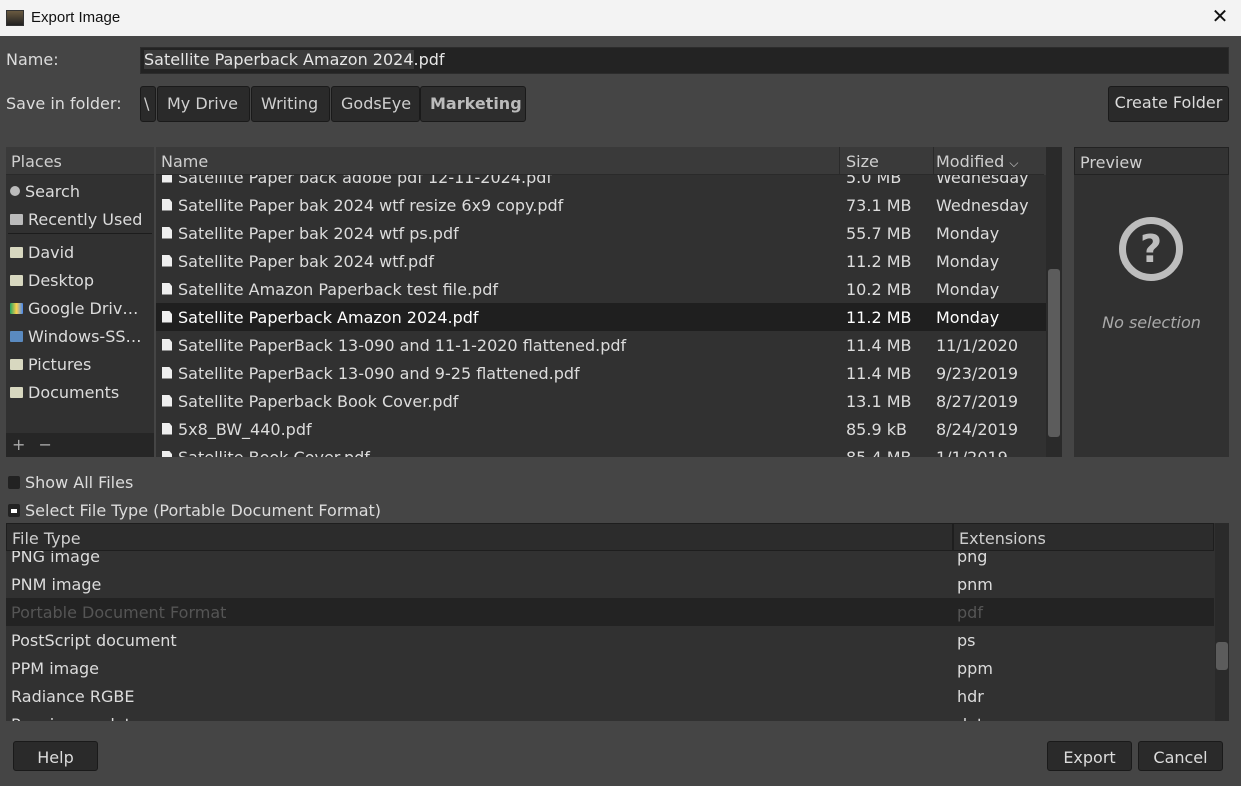 Image resolution: width=1241 pixels, height=786 pixels. Describe the element at coordinates (498, 317) in the screenshot. I see `file-name-cell: Satellite Paperback Amazon 2024.pdf` at that location.